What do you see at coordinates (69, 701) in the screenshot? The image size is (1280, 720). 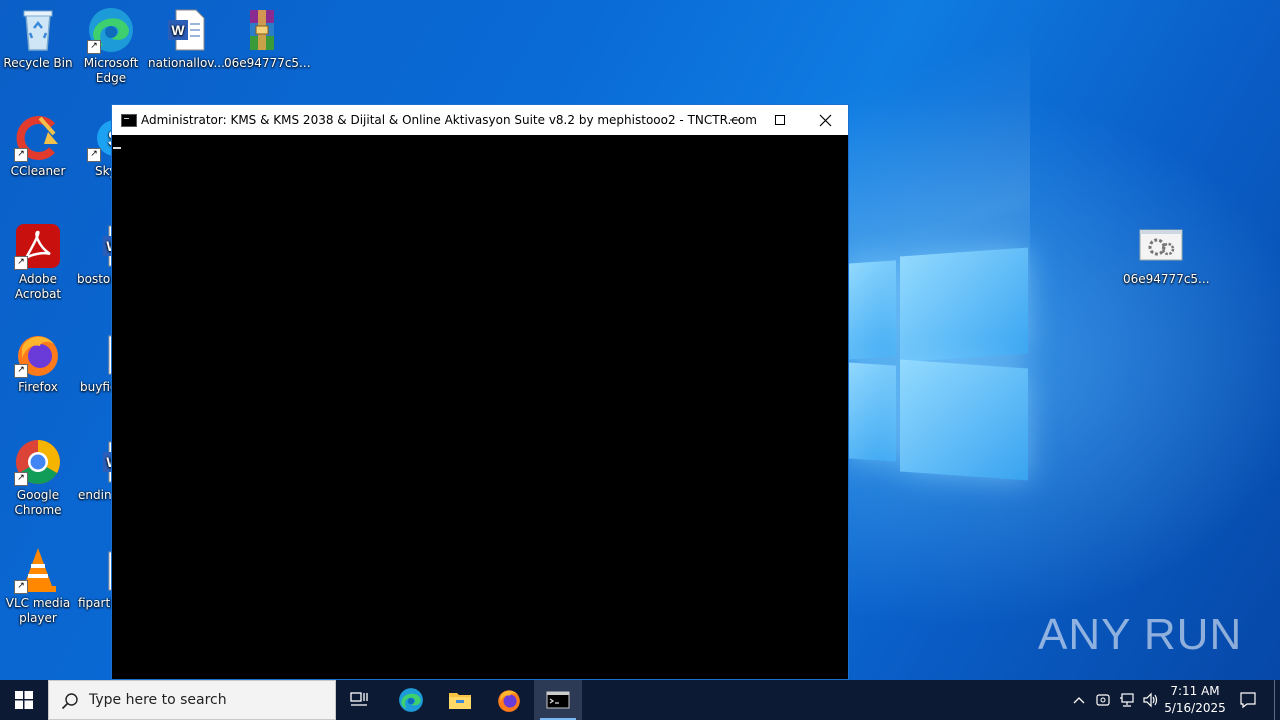 I see `search-icon` at bounding box center [69, 701].